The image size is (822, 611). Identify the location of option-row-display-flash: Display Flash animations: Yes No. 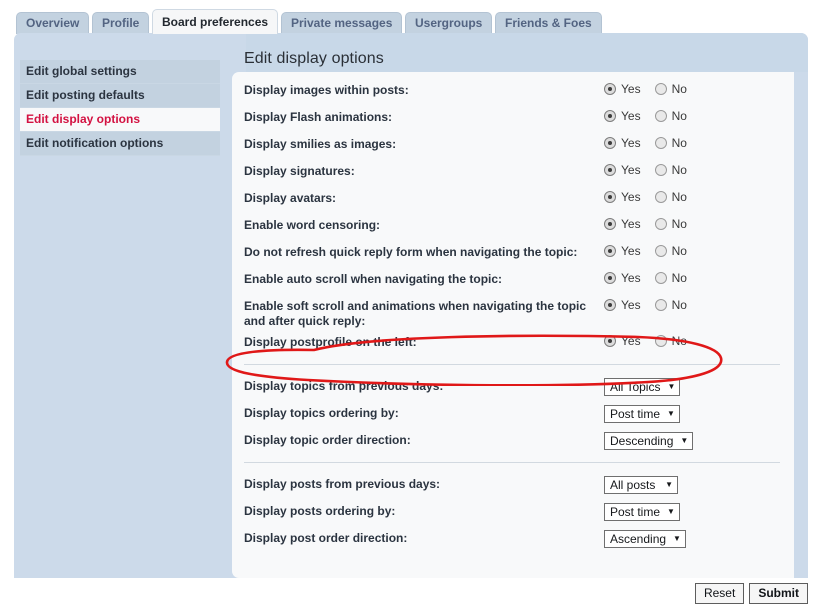
(513, 117).